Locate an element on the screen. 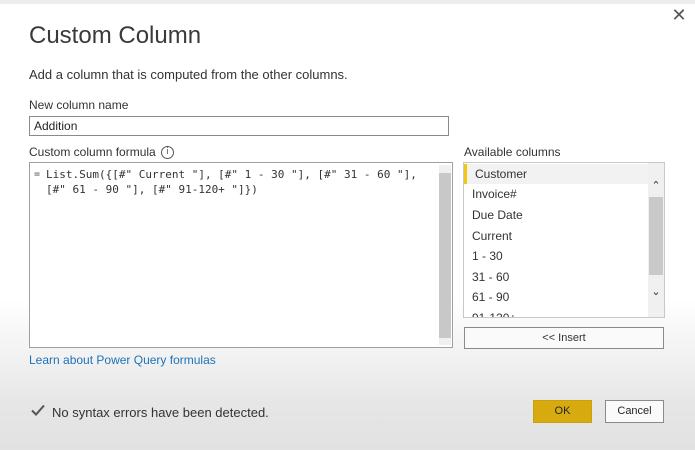 The image size is (695, 450). list-scrollbar-thumb is located at coordinates (656, 236).